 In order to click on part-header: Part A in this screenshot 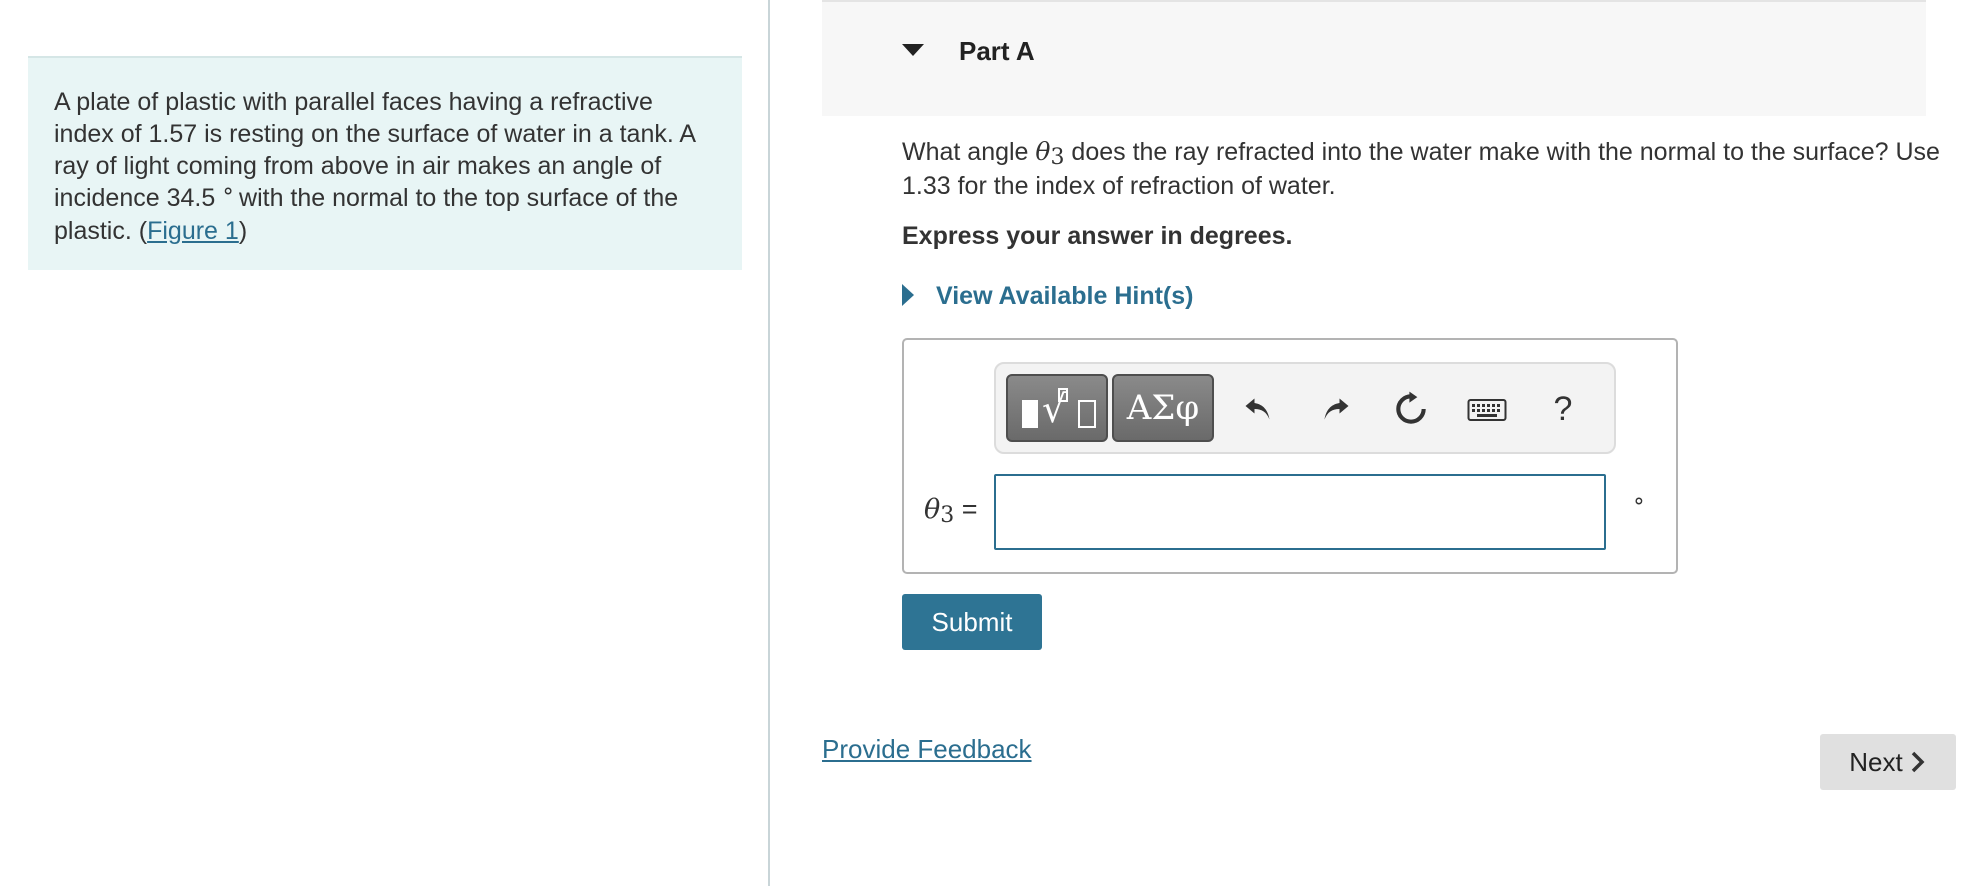, I will do `click(1374, 58)`.